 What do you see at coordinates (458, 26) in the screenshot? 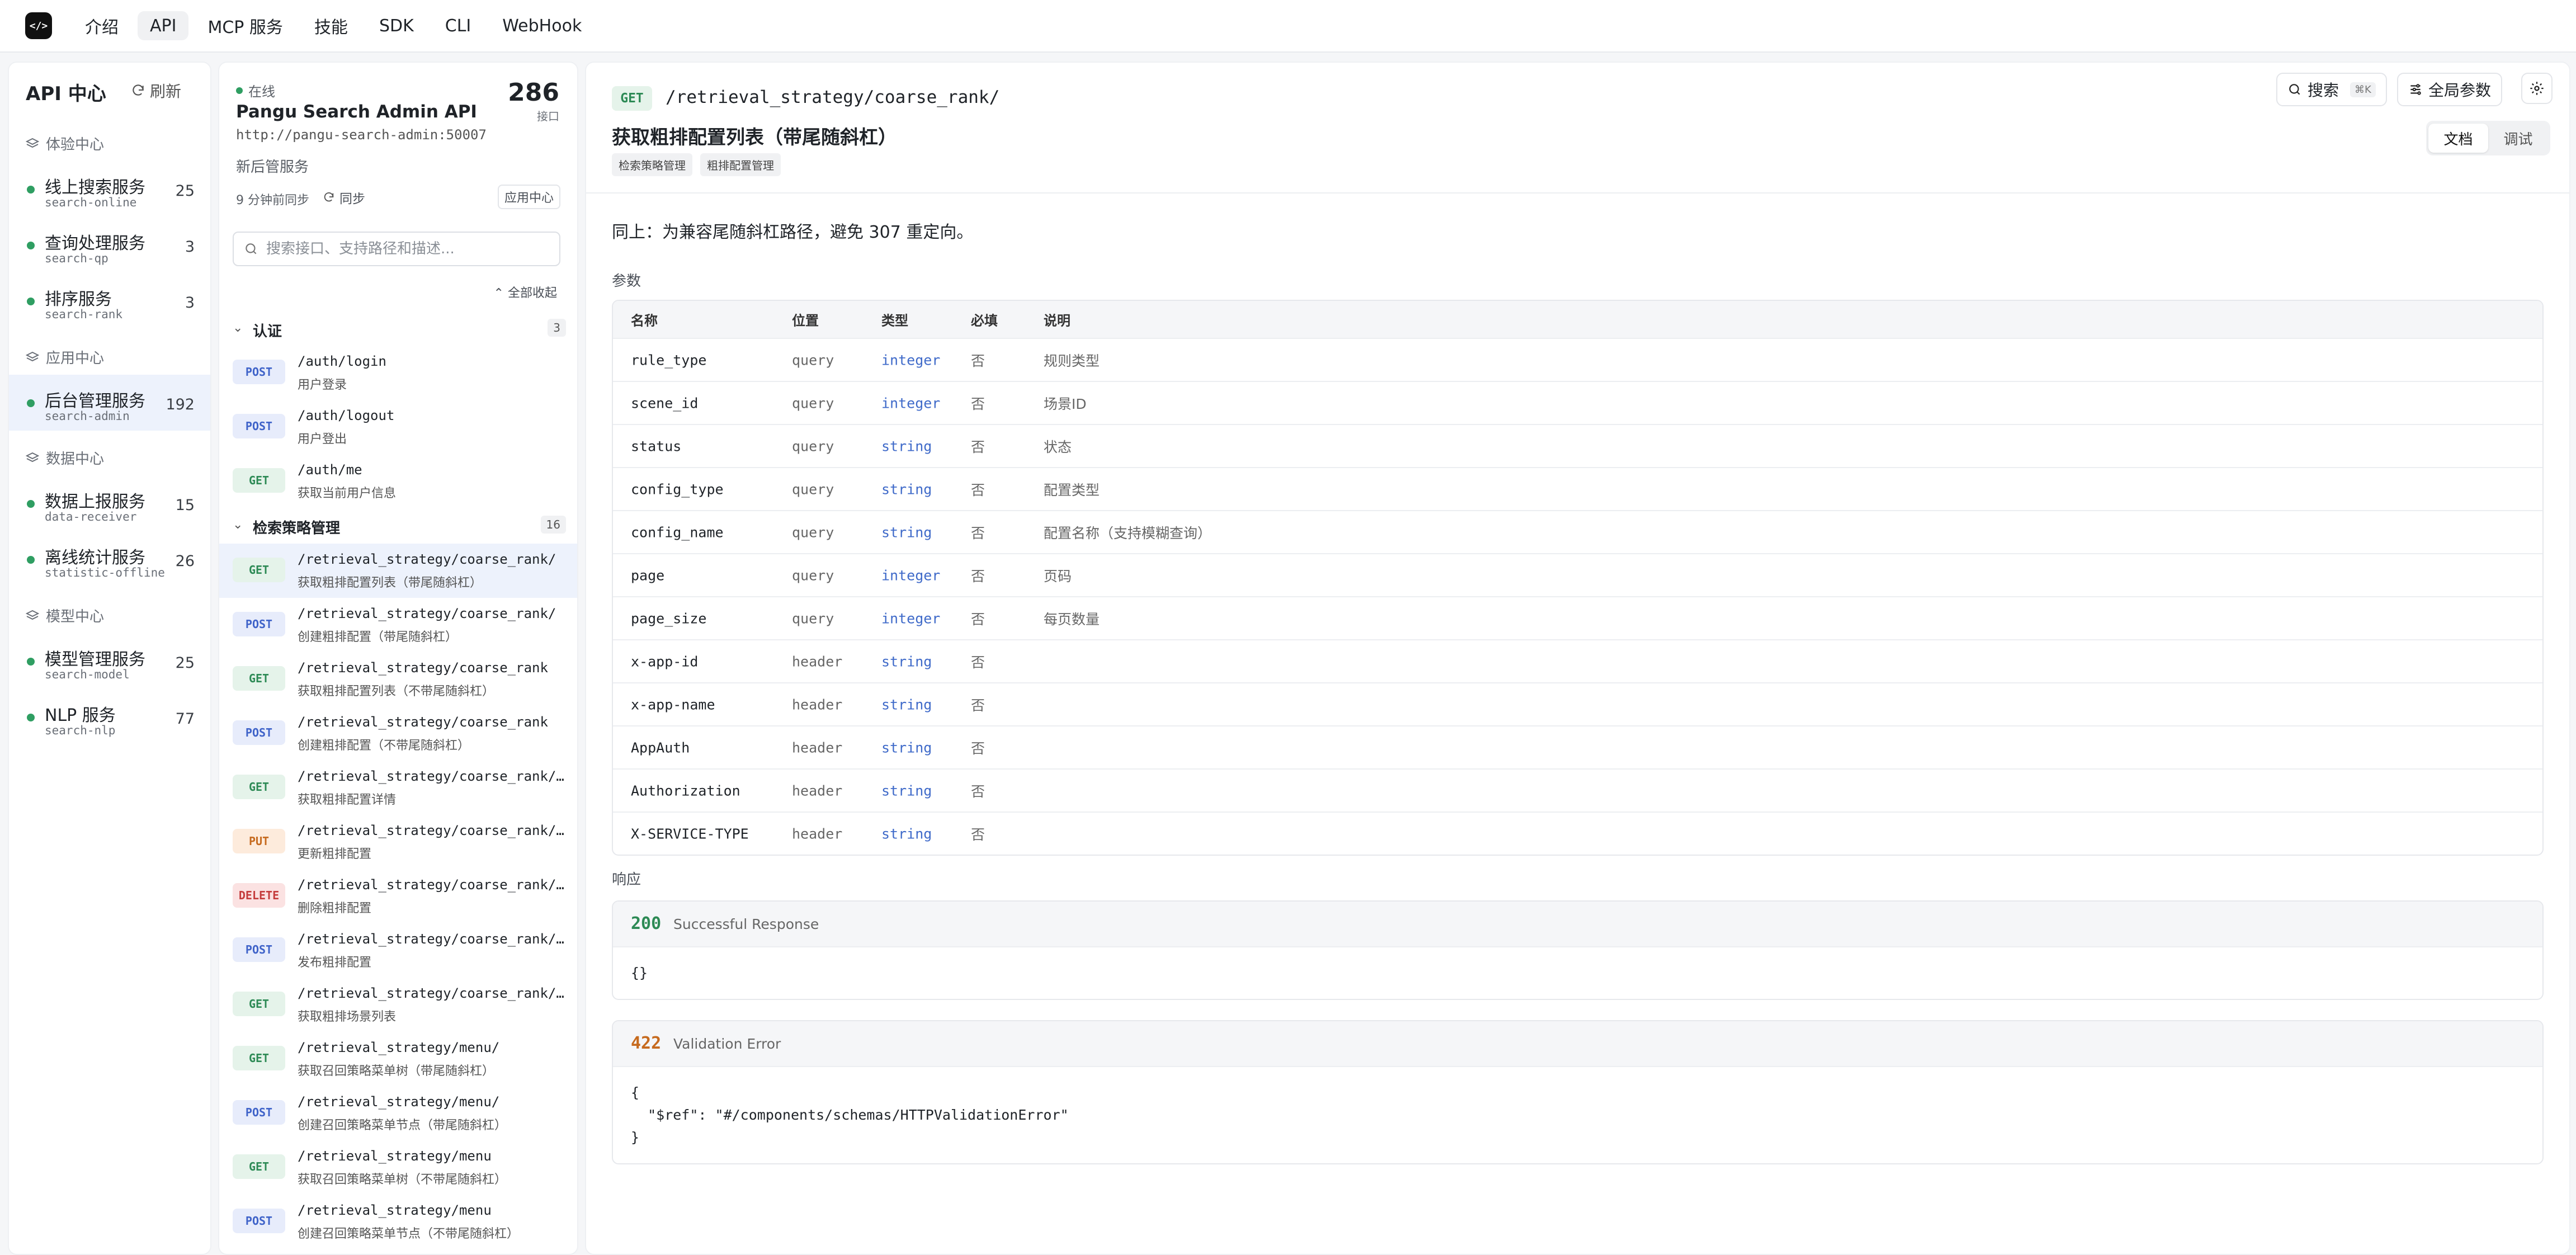
I see `tab-cli: CLI` at bounding box center [458, 26].